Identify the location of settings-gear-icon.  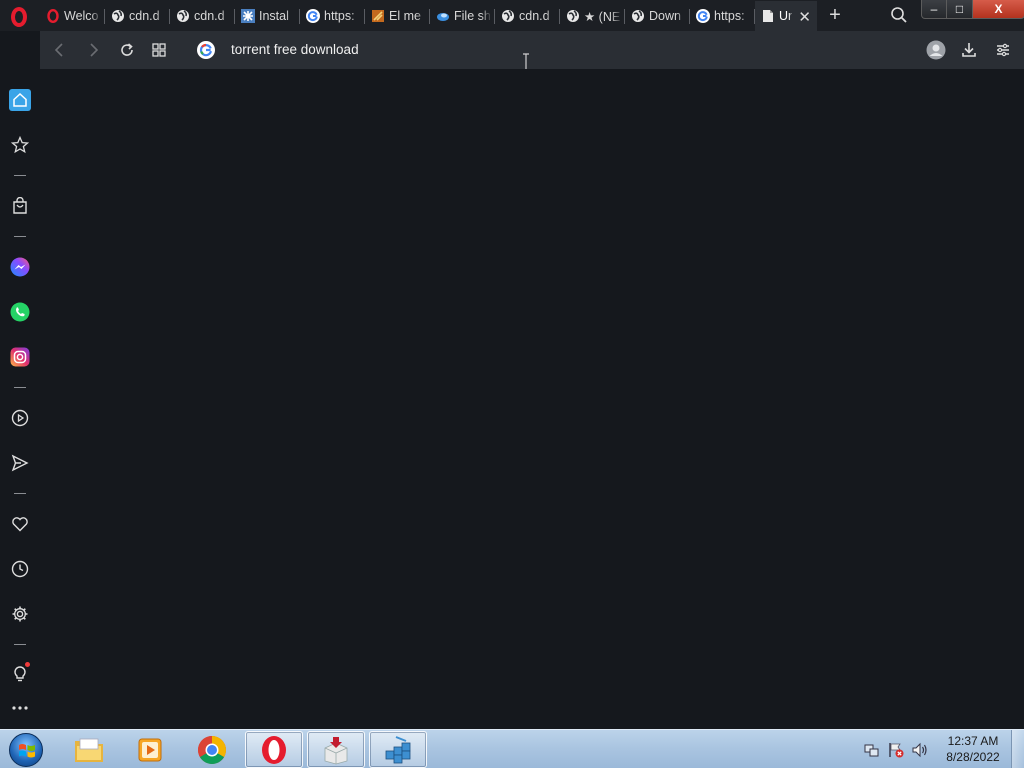
(20, 614).